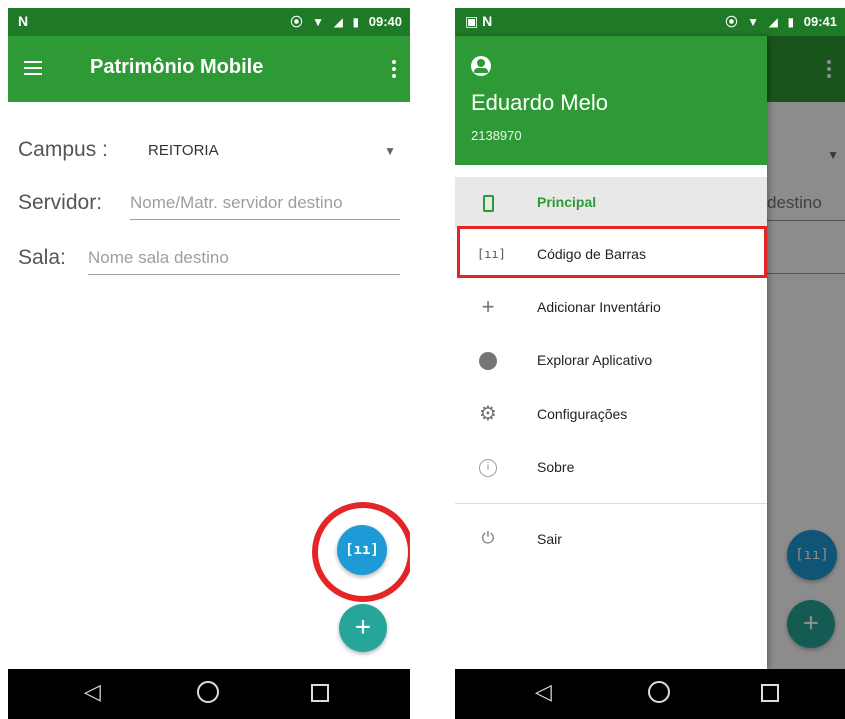 The image size is (845, 719). What do you see at coordinates (63, 149) in the screenshot?
I see `campus-label: Campus :` at bounding box center [63, 149].